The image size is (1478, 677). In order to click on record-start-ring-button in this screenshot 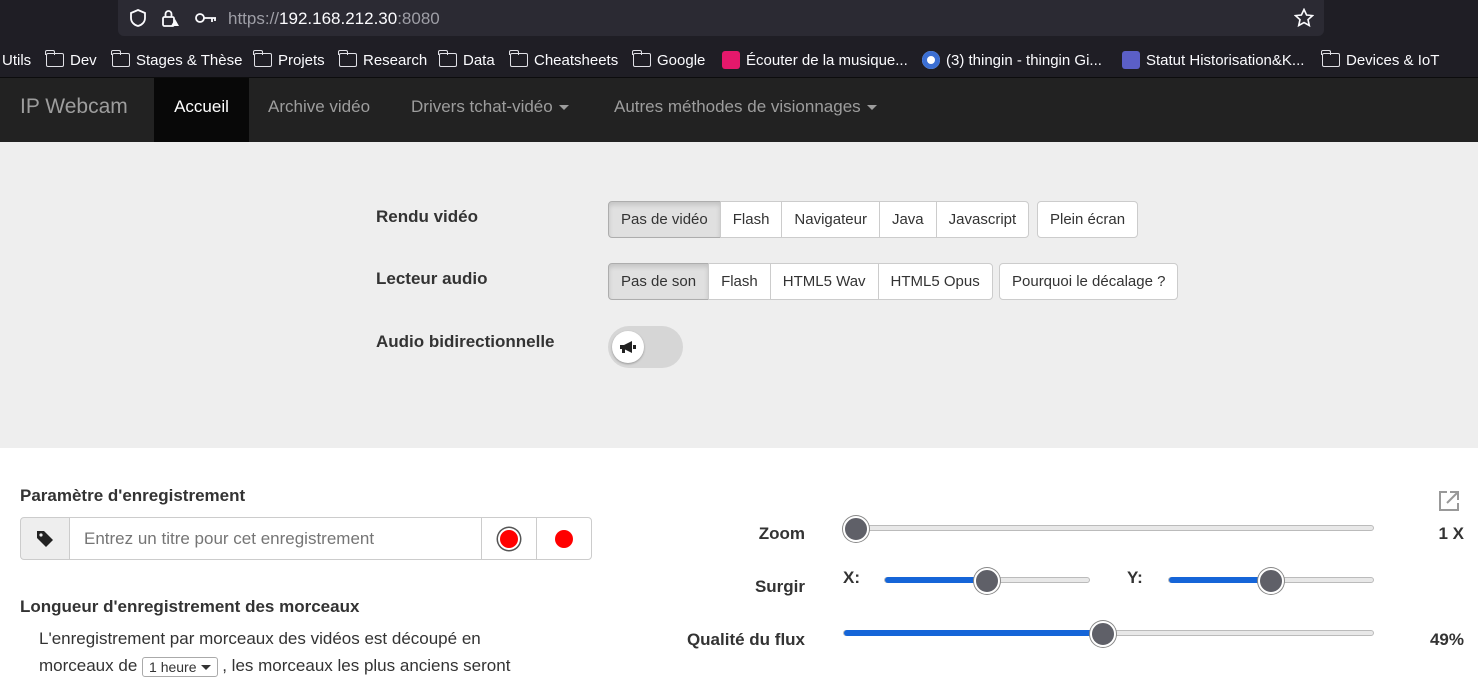, I will do `click(509, 538)`.